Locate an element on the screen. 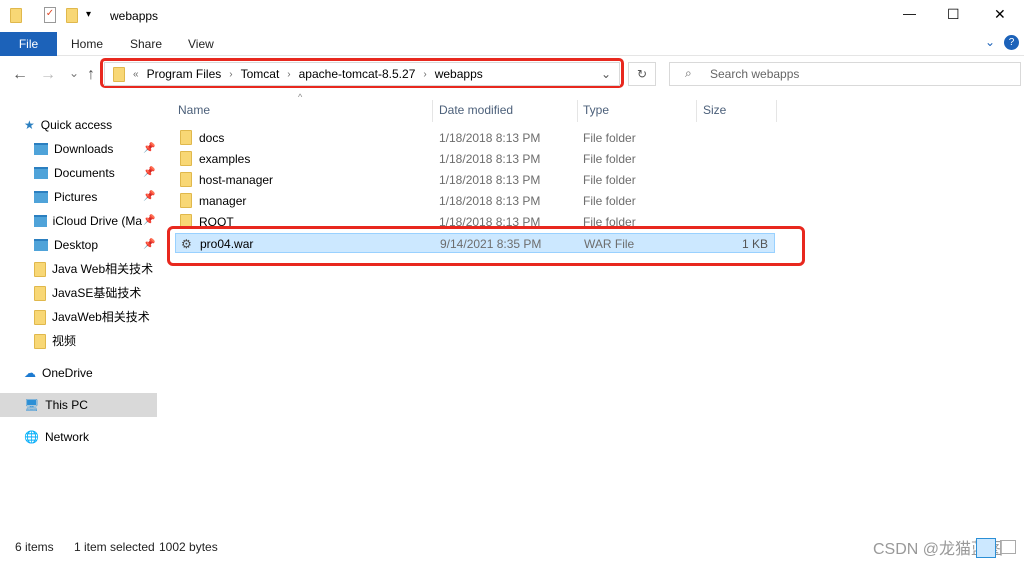 The image size is (1024, 562). ribbon: File Home Share View ⌄ ? is located at coordinates (512, 44).